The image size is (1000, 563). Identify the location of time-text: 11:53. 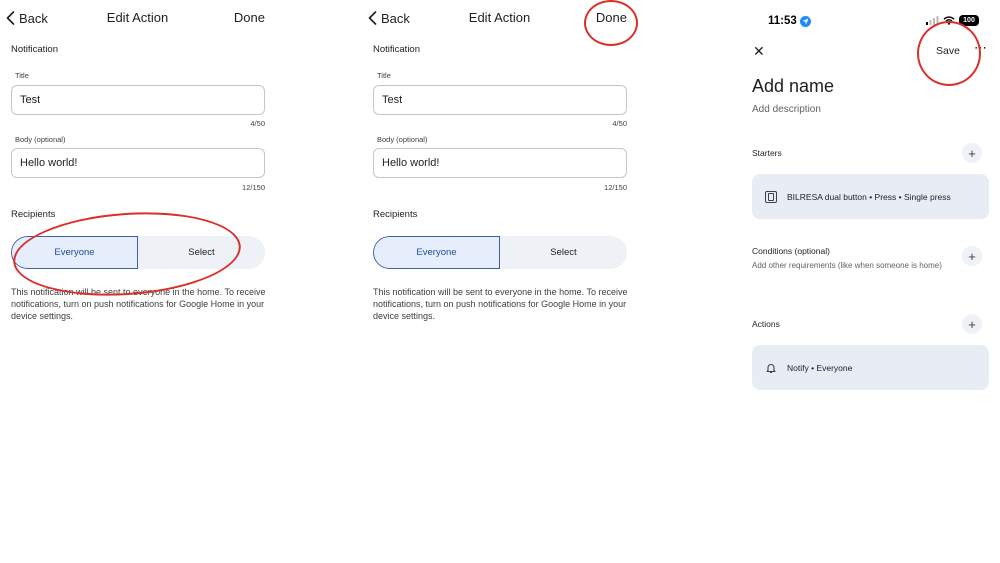
(782, 21).